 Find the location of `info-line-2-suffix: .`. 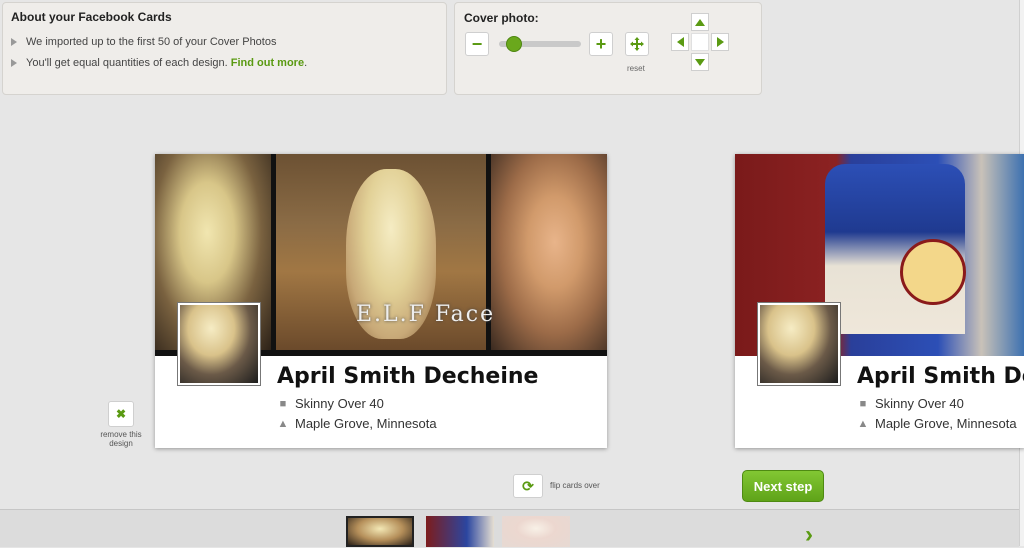

info-line-2-suffix: . is located at coordinates (306, 63).